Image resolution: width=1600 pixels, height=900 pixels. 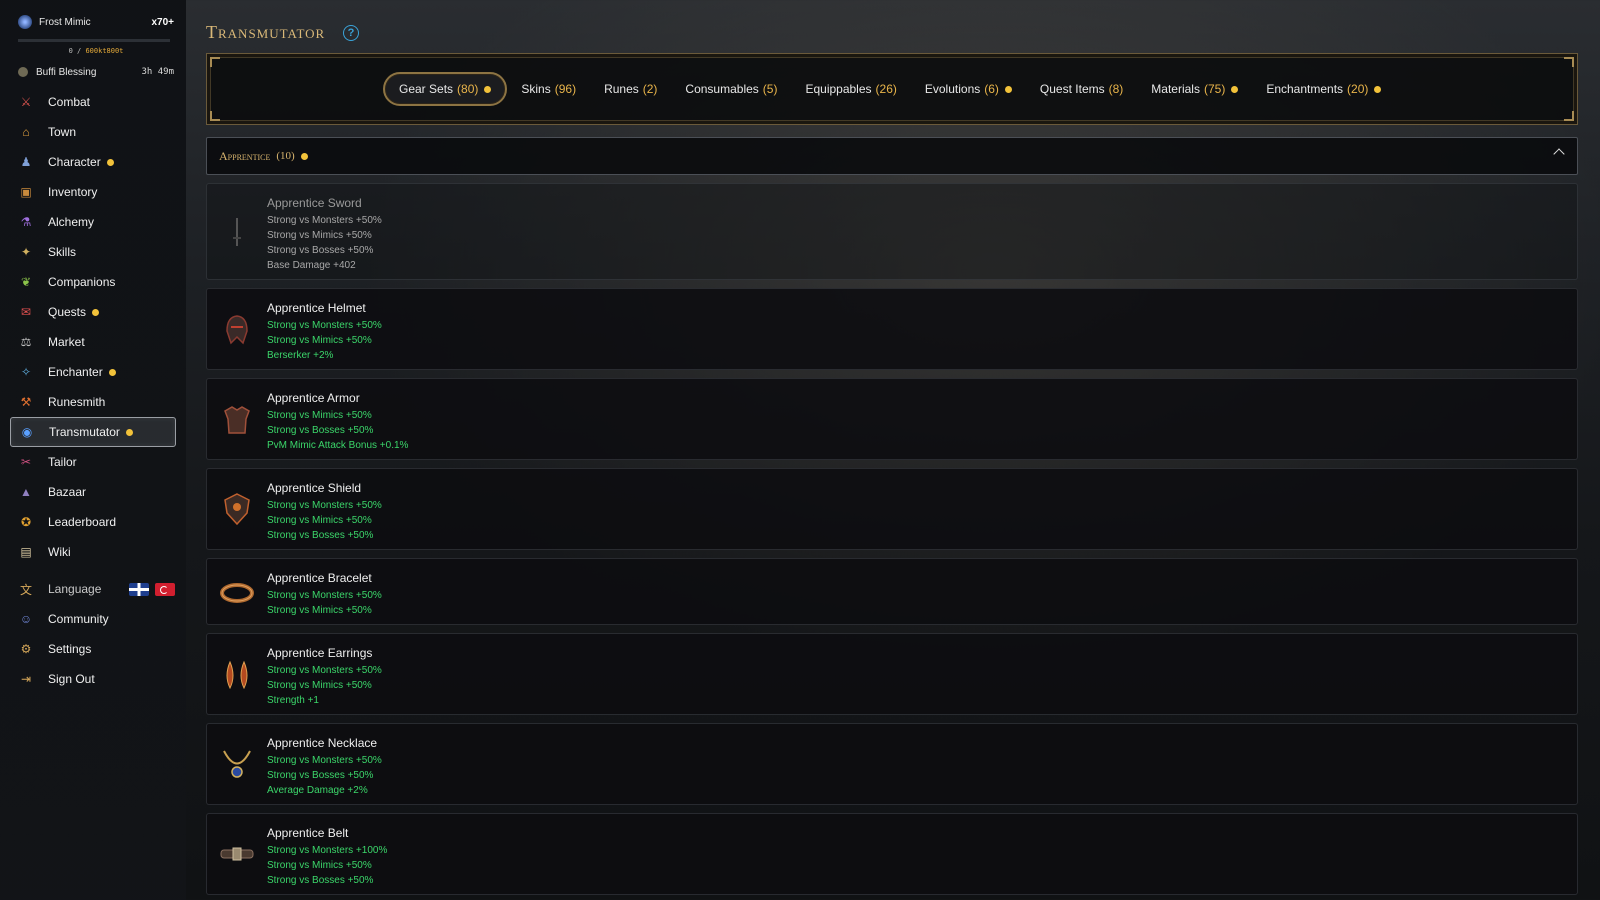 What do you see at coordinates (468, 89) in the screenshot?
I see `tab-count: (80)` at bounding box center [468, 89].